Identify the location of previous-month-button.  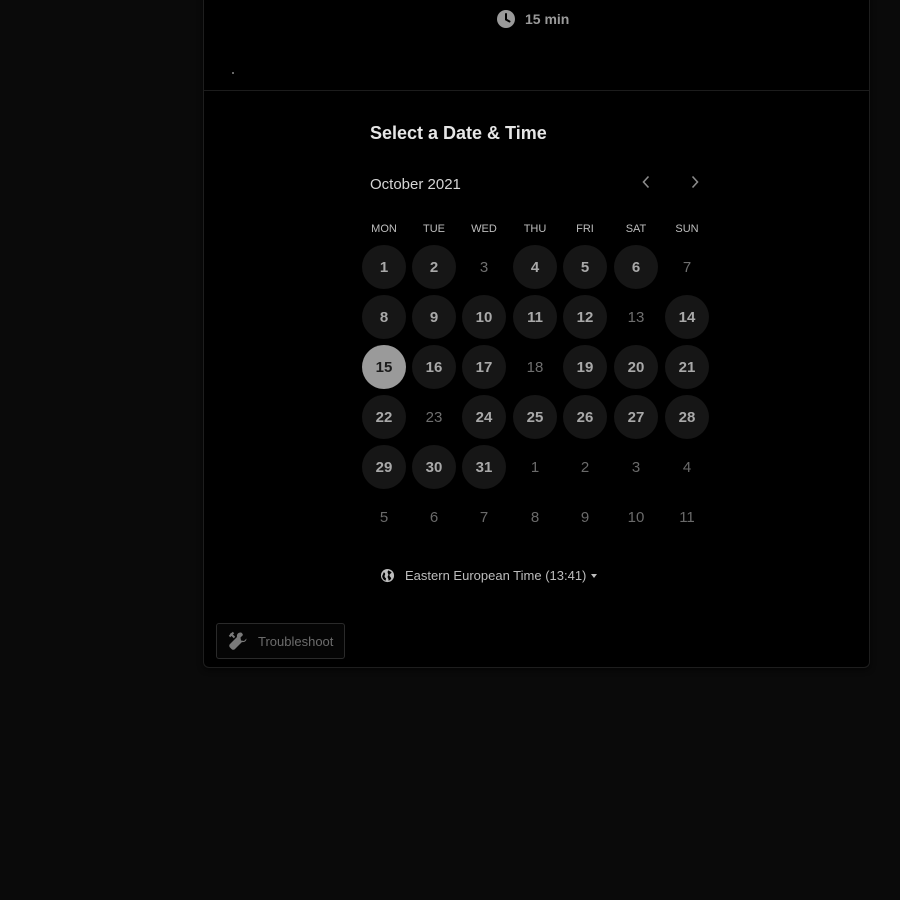
(646, 182).